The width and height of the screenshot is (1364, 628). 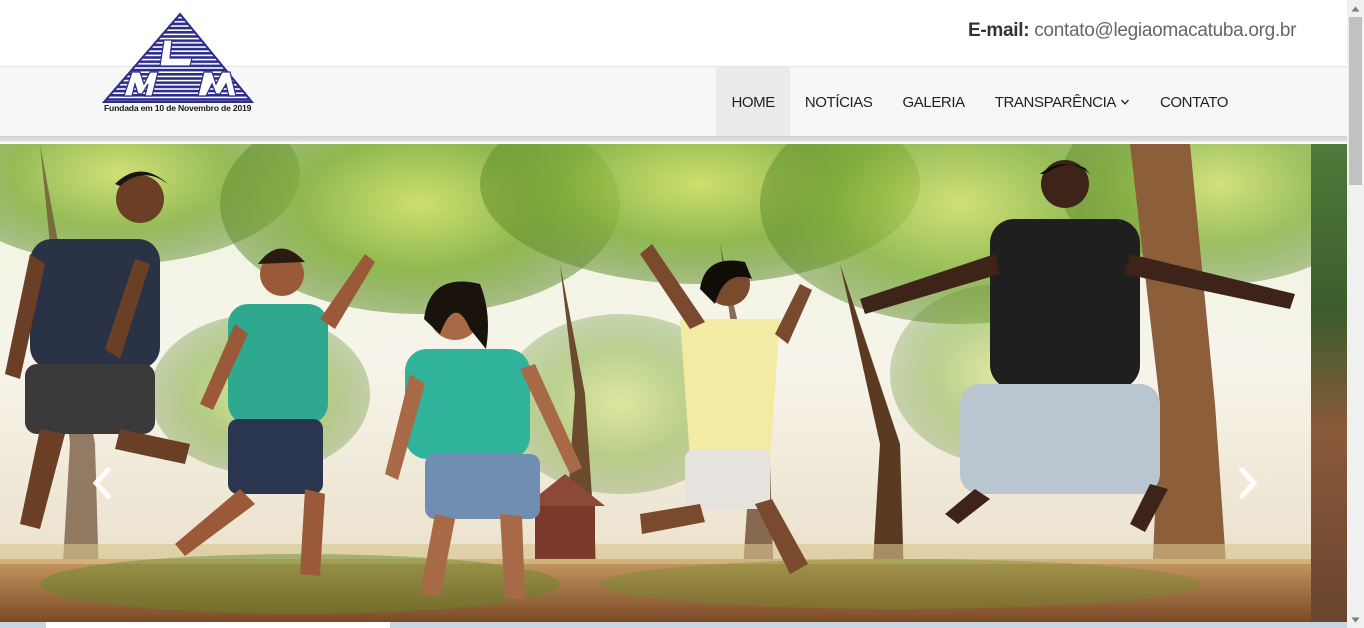 I want to click on next-slide-peek, so click(x=1329, y=383).